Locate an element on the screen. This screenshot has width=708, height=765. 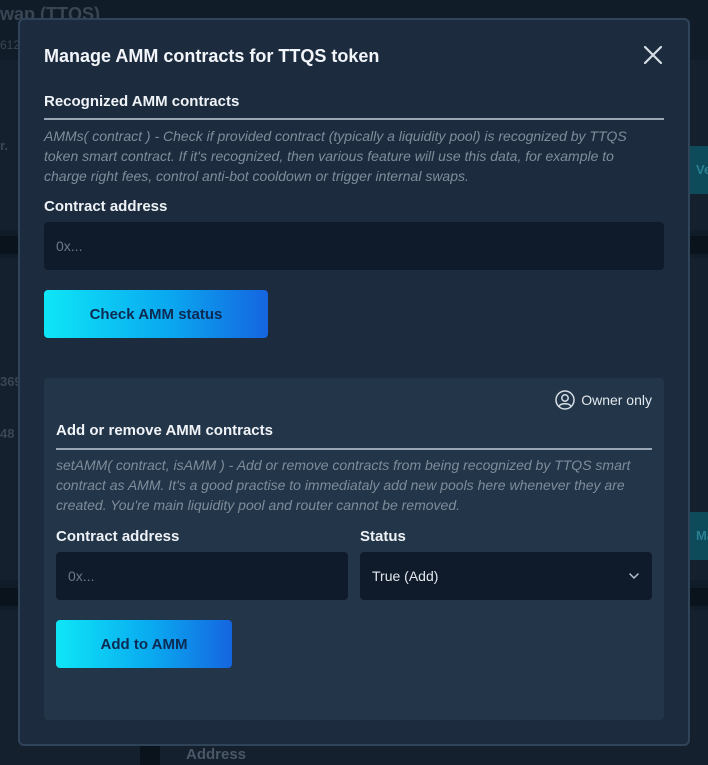
modal-title: Manage AMM contracts for TTQS token is located at coordinates (212, 56).